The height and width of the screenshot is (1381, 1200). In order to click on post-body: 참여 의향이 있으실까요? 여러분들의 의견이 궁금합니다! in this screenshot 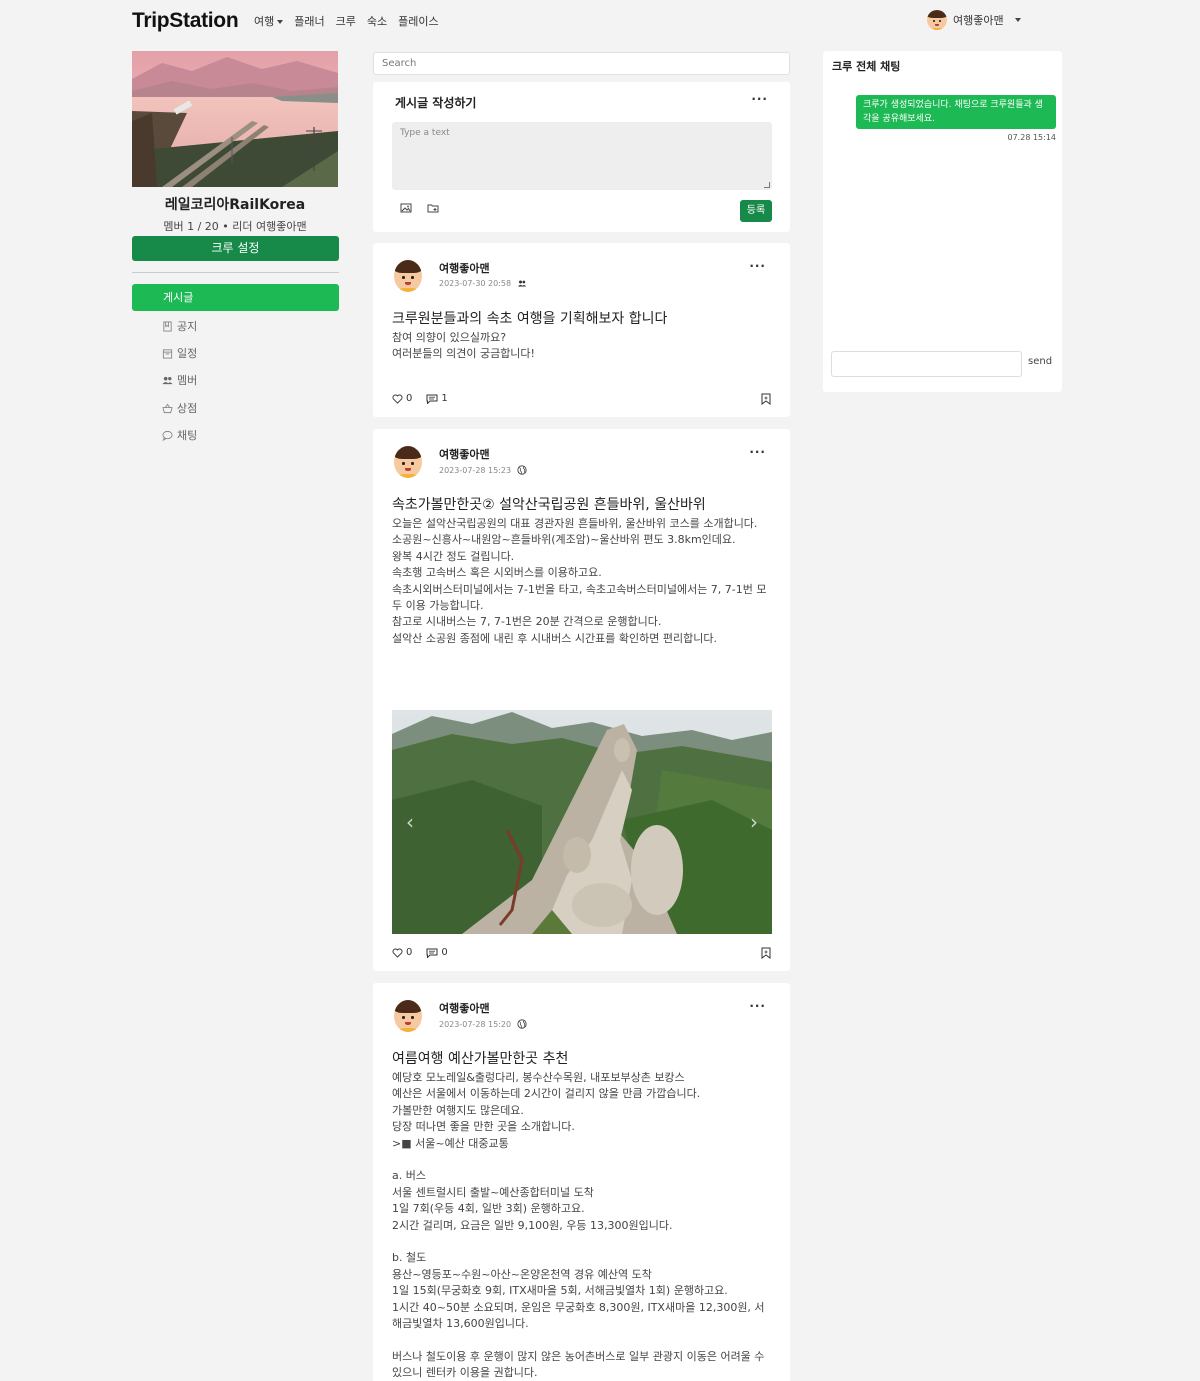, I will do `click(463, 346)`.